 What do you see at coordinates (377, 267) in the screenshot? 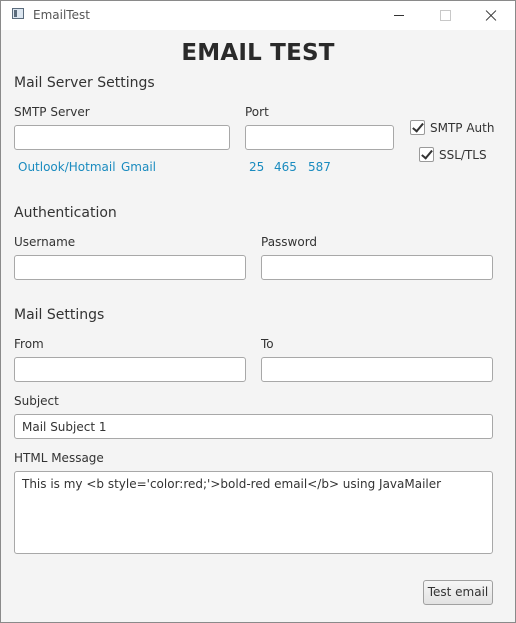
I see `password-input` at bounding box center [377, 267].